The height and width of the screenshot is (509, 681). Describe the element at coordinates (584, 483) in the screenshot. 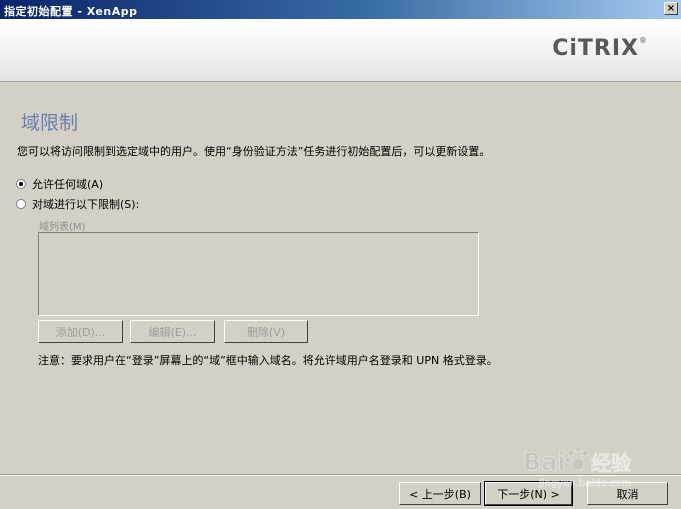

I see `watermark-url: jingyan.baidu.com` at that location.